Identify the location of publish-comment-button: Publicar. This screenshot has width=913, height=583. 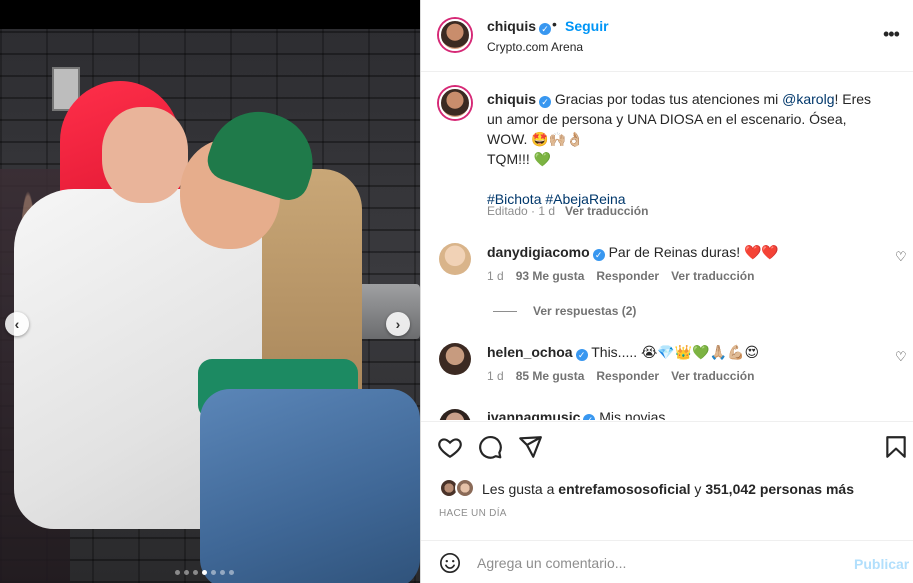
(881, 564).